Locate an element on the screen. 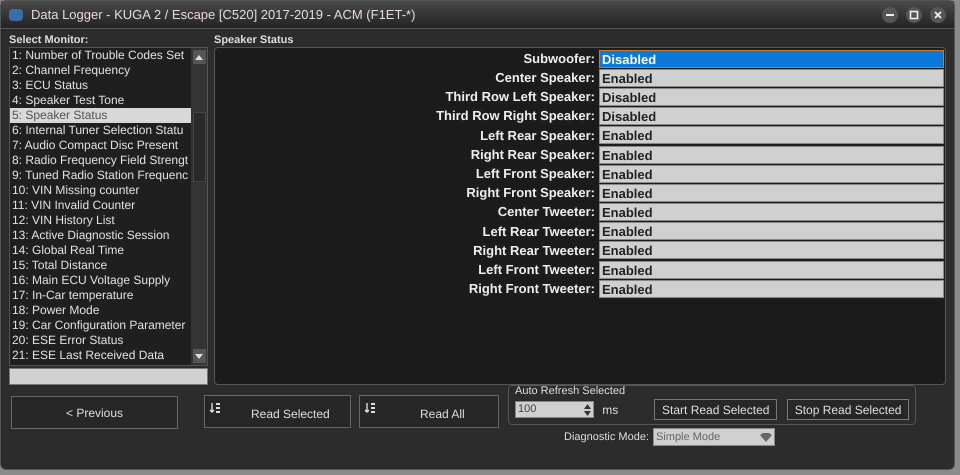  scroll-down-icon is located at coordinates (199, 356).